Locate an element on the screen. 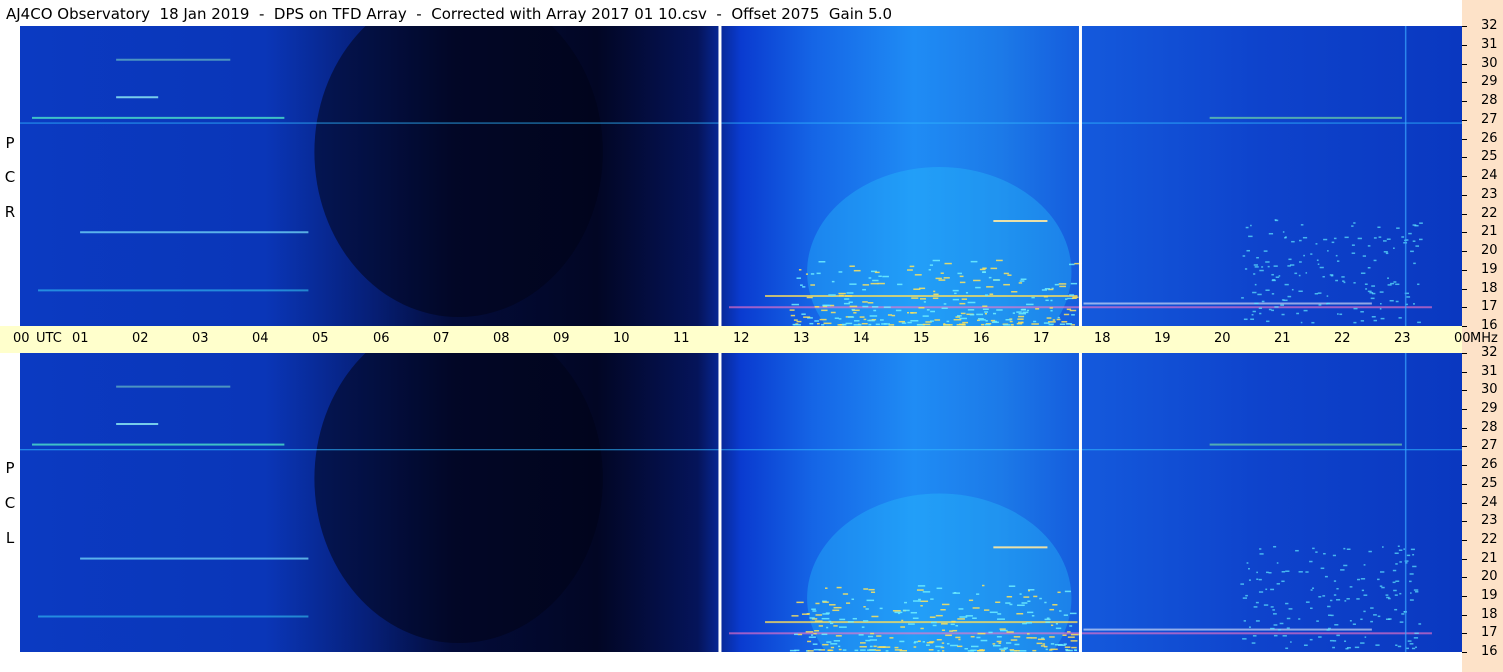 Image resolution: width=1503 pixels, height=672 pixels. utc-hour-label: 01 is located at coordinates (80, 338).